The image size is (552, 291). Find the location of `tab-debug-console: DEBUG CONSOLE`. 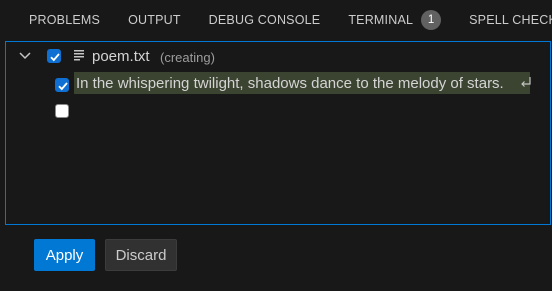

tab-debug-console: DEBUG CONSOLE is located at coordinates (265, 20).